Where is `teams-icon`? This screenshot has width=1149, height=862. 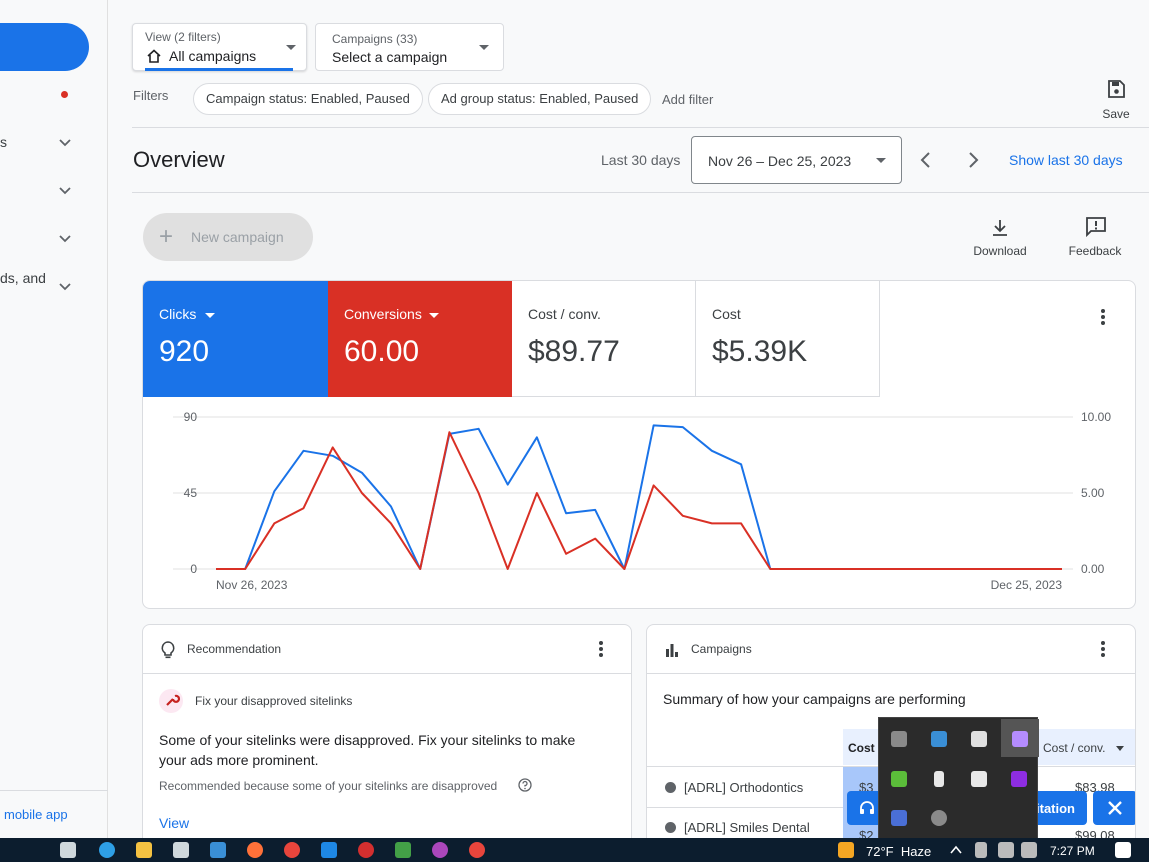 teams-icon is located at coordinates (899, 818).